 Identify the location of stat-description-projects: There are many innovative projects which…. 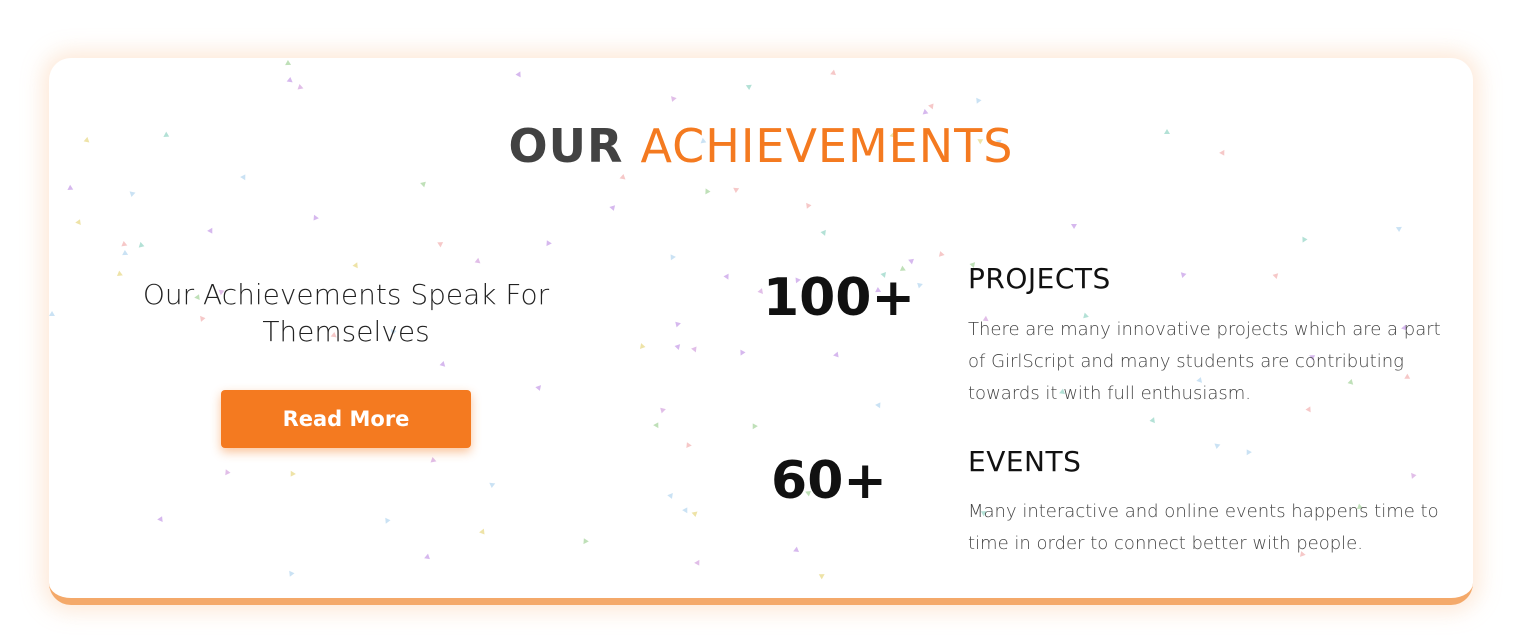
(1204, 361).